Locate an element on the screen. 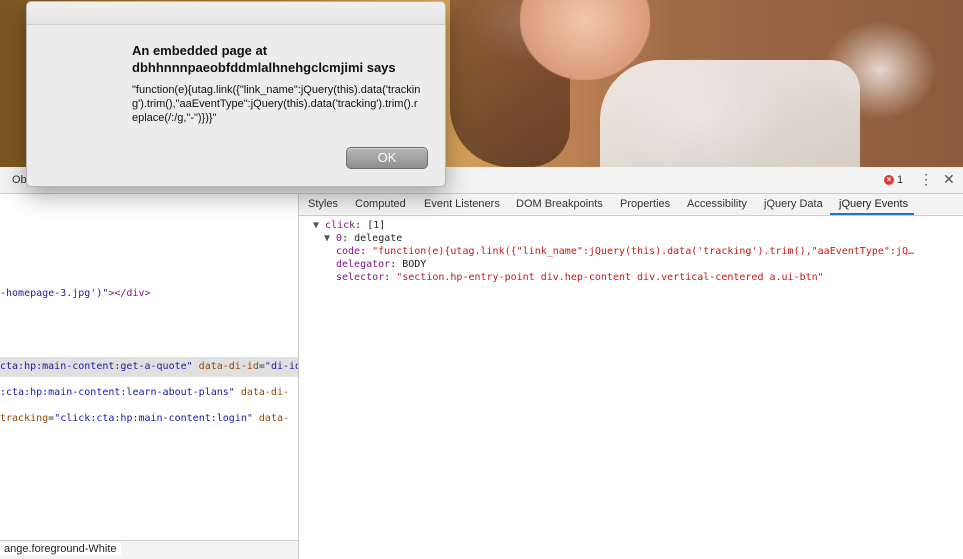 The image size is (963, 559). active-tab-indicator is located at coordinates (872, 214).